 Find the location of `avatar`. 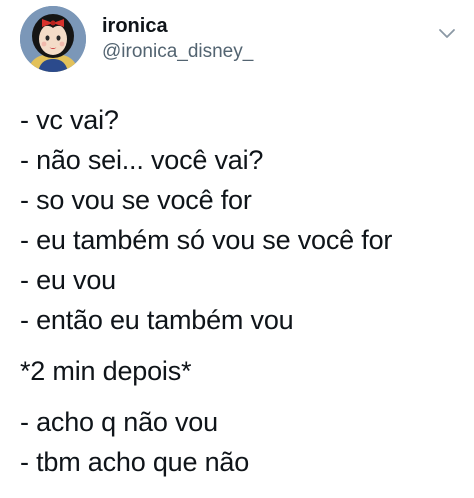

avatar is located at coordinates (53, 39).